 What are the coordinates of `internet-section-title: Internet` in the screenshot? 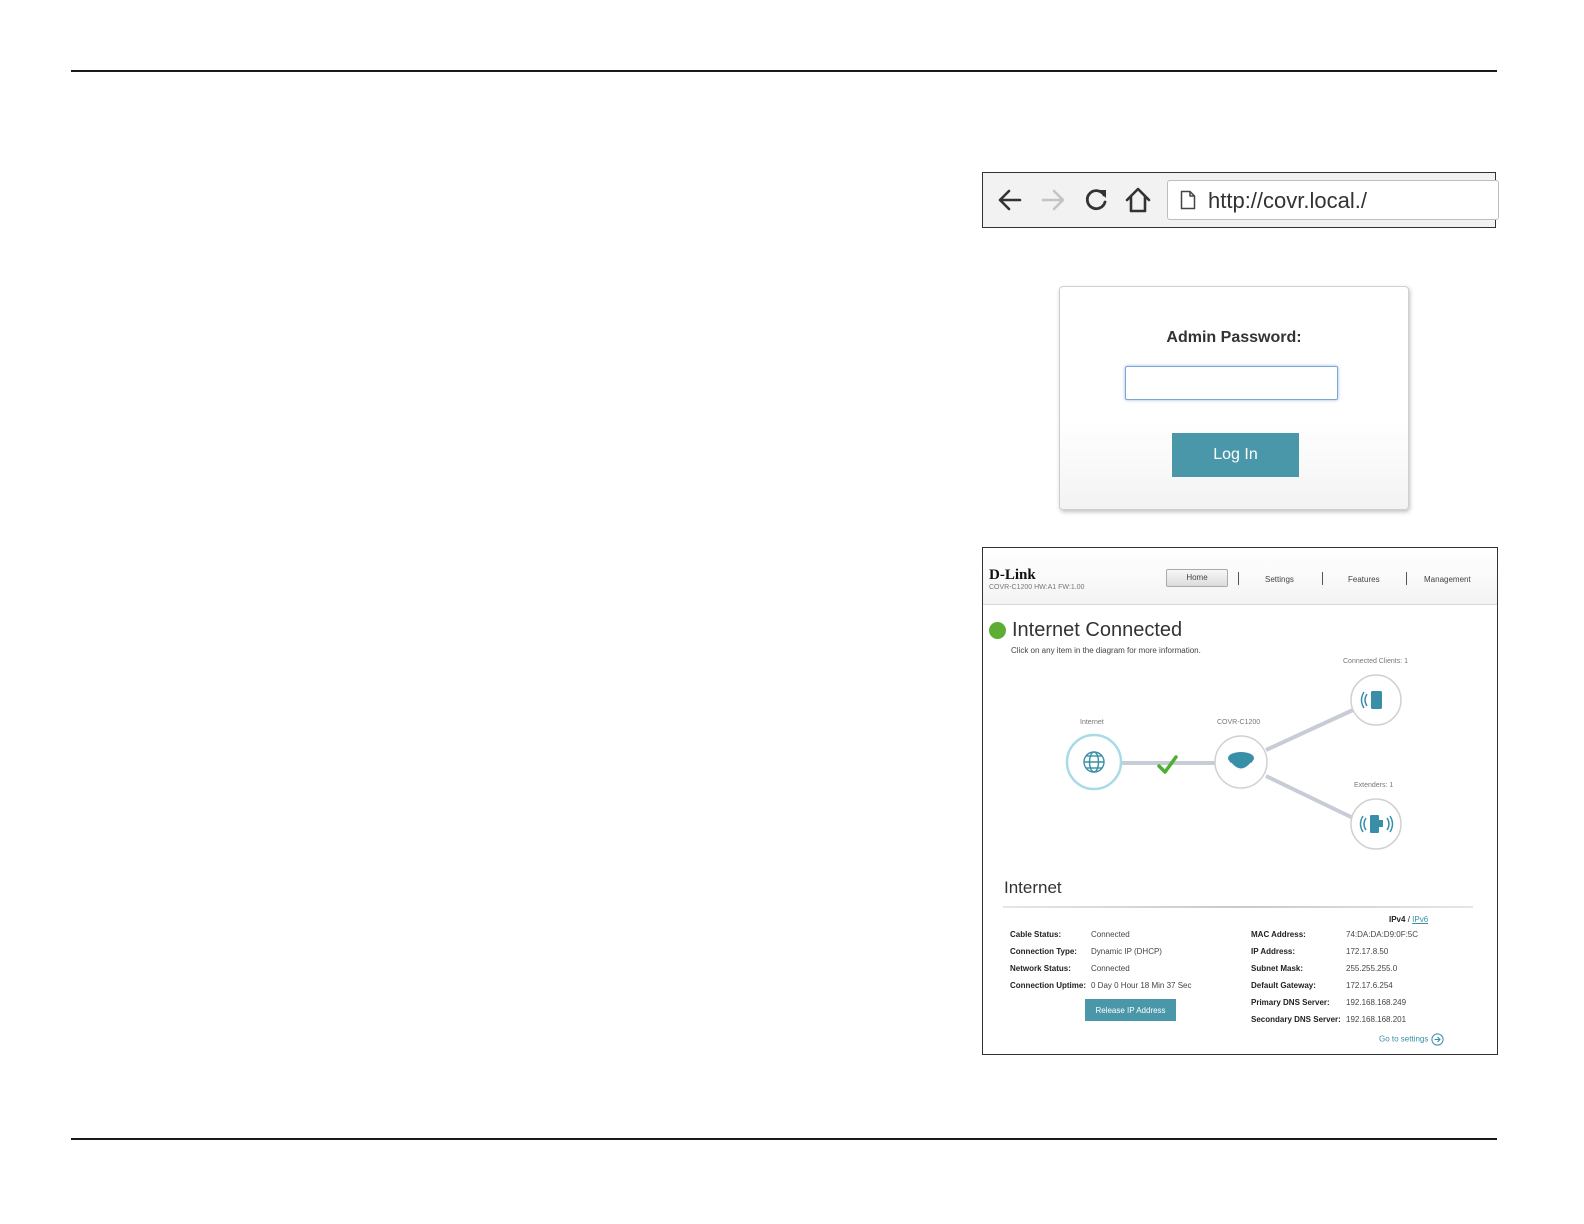 It's located at (1033, 887).